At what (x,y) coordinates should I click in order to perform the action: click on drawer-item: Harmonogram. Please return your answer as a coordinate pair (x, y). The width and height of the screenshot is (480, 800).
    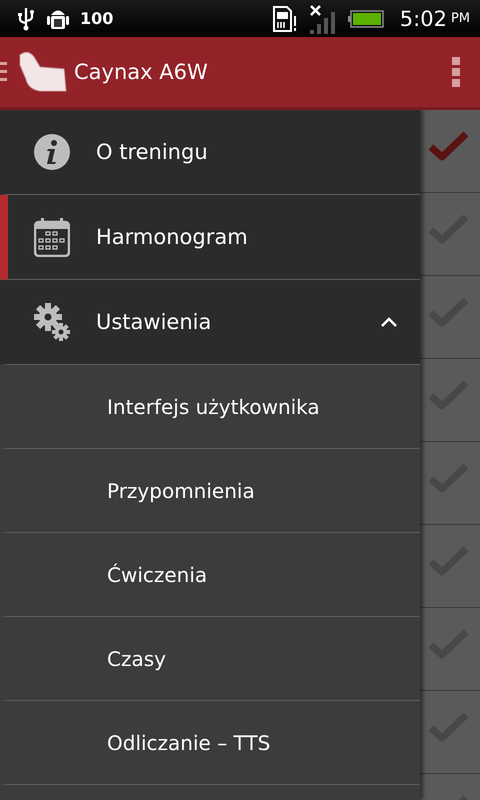
    Looking at the image, I should click on (210, 237).